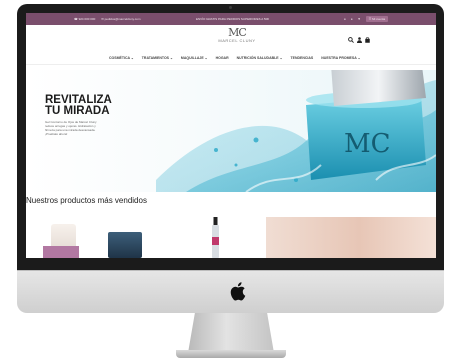 This screenshot has width=460, height=364. Describe the element at coordinates (222, 58) in the screenshot. I see `nav-item-hogar: HOGAR` at that location.